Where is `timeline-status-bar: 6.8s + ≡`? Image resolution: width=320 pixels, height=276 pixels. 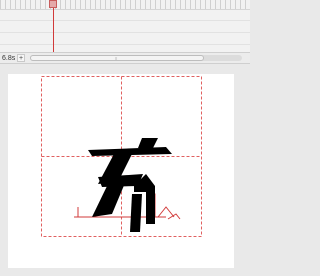 timeline-status-bar: 6.8s + ≡ is located at coordinates (125, 58).